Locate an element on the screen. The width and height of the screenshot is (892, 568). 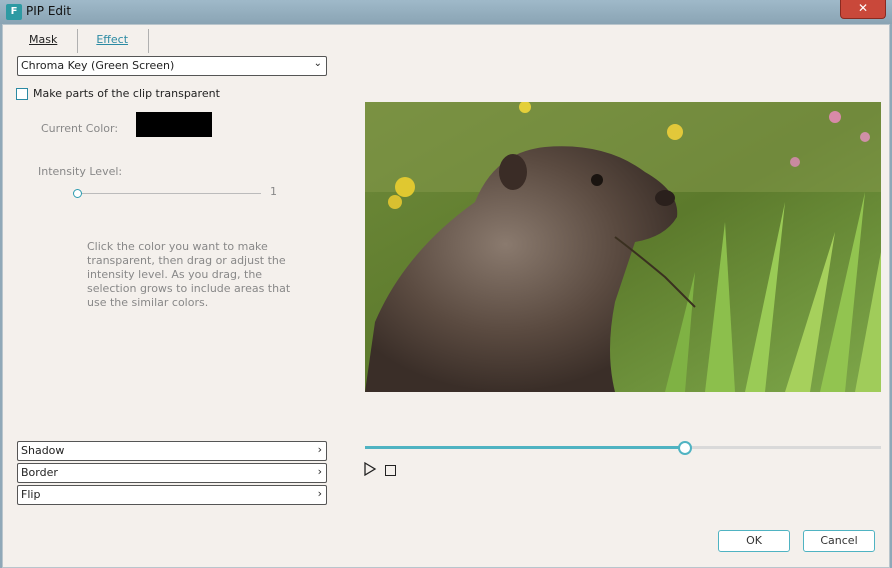
intensity-slider-track is located at coordinates (169, 193).